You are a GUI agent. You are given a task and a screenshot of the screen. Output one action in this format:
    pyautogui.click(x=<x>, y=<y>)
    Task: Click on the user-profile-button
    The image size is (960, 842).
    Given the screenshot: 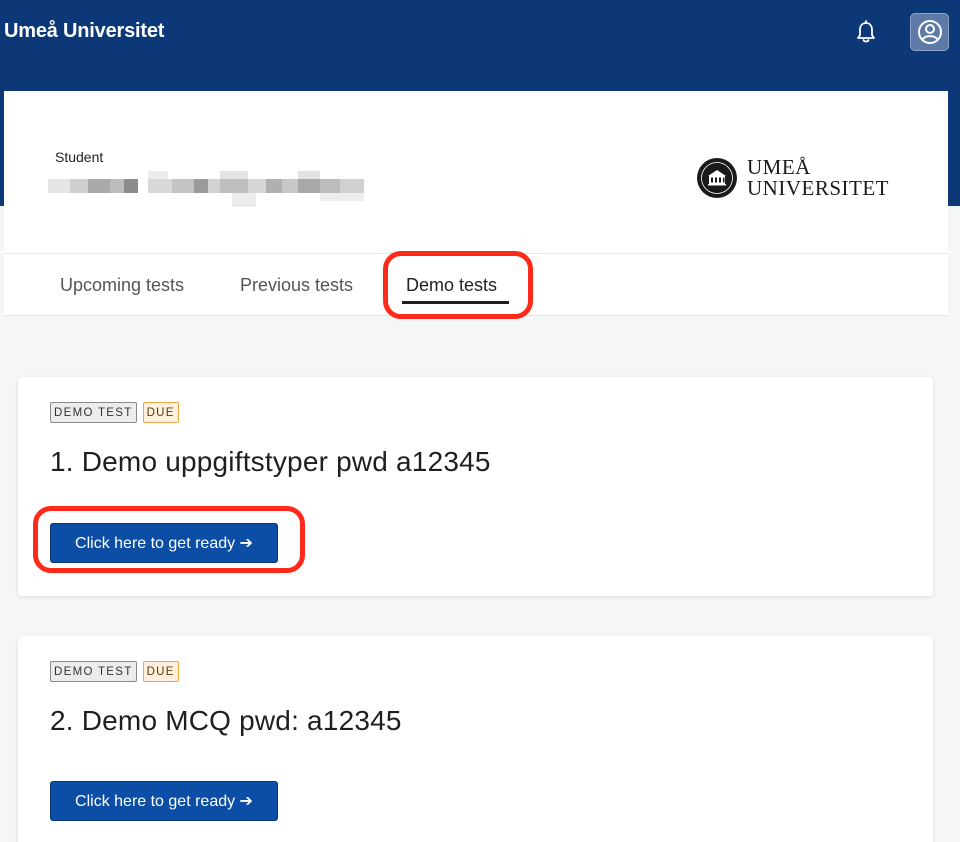 What is the action you would take?
    pyautogui.click(x=929, y=32)
    